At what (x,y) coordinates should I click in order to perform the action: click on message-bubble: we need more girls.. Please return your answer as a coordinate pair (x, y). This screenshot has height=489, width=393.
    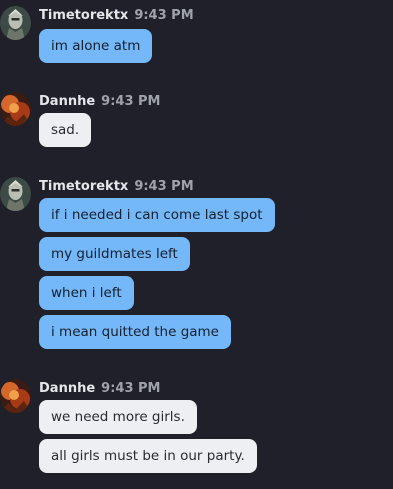
    Looking at the image, I should click on (118, 417).